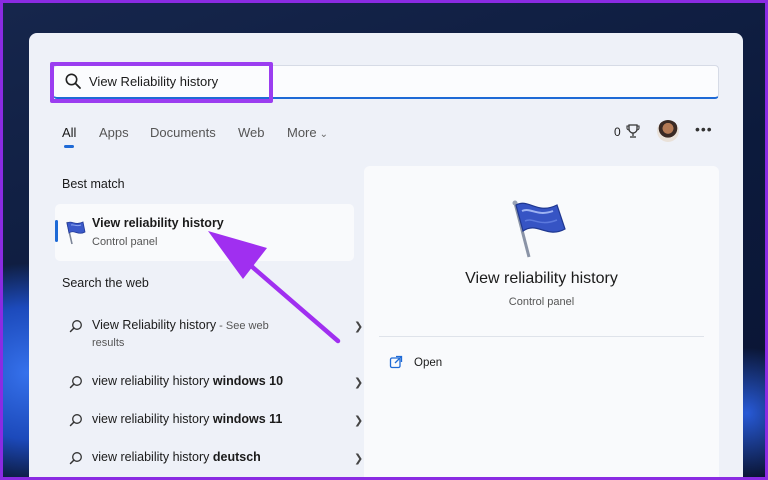  Describe the element at coordinates (247, 419) in the screenshot. I see `web-result-bold: windows 11` at that location.